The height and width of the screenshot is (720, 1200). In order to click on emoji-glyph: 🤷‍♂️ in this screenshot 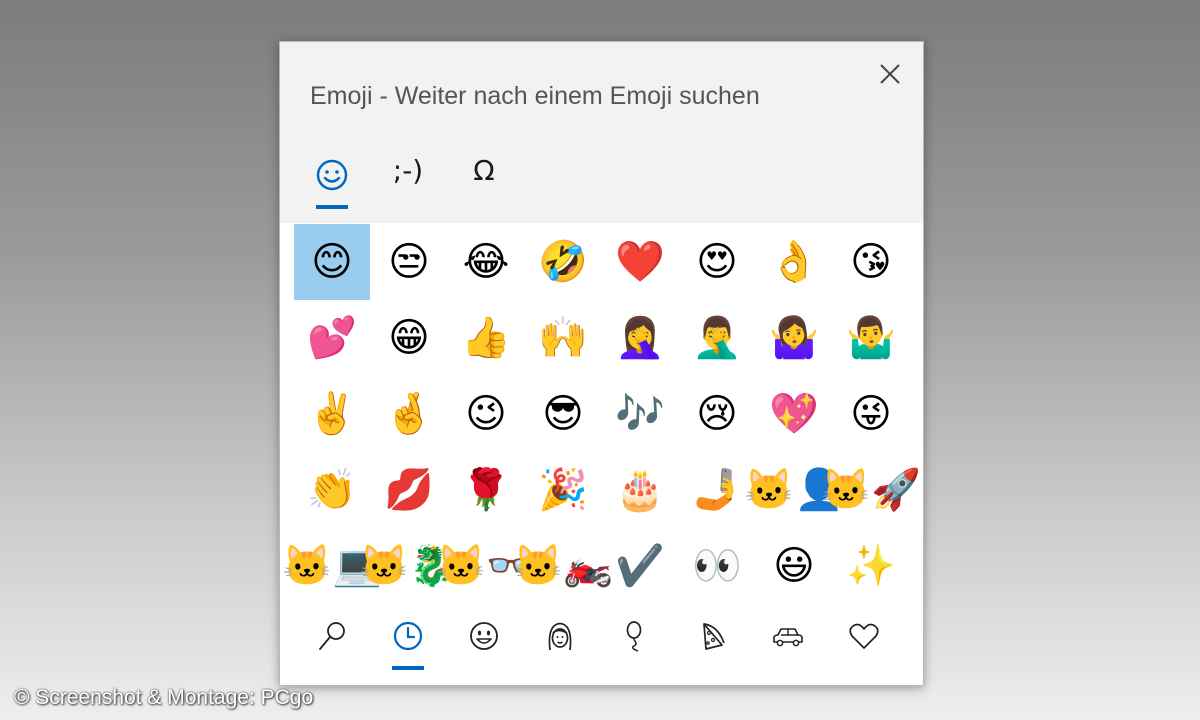, I will do `click(871, 338)`.